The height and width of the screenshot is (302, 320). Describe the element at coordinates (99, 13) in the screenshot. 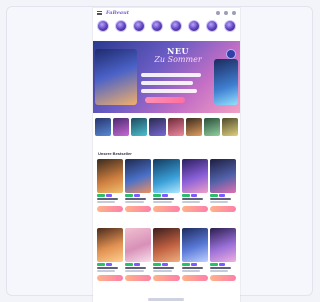

I see `menu-icon` at that location.